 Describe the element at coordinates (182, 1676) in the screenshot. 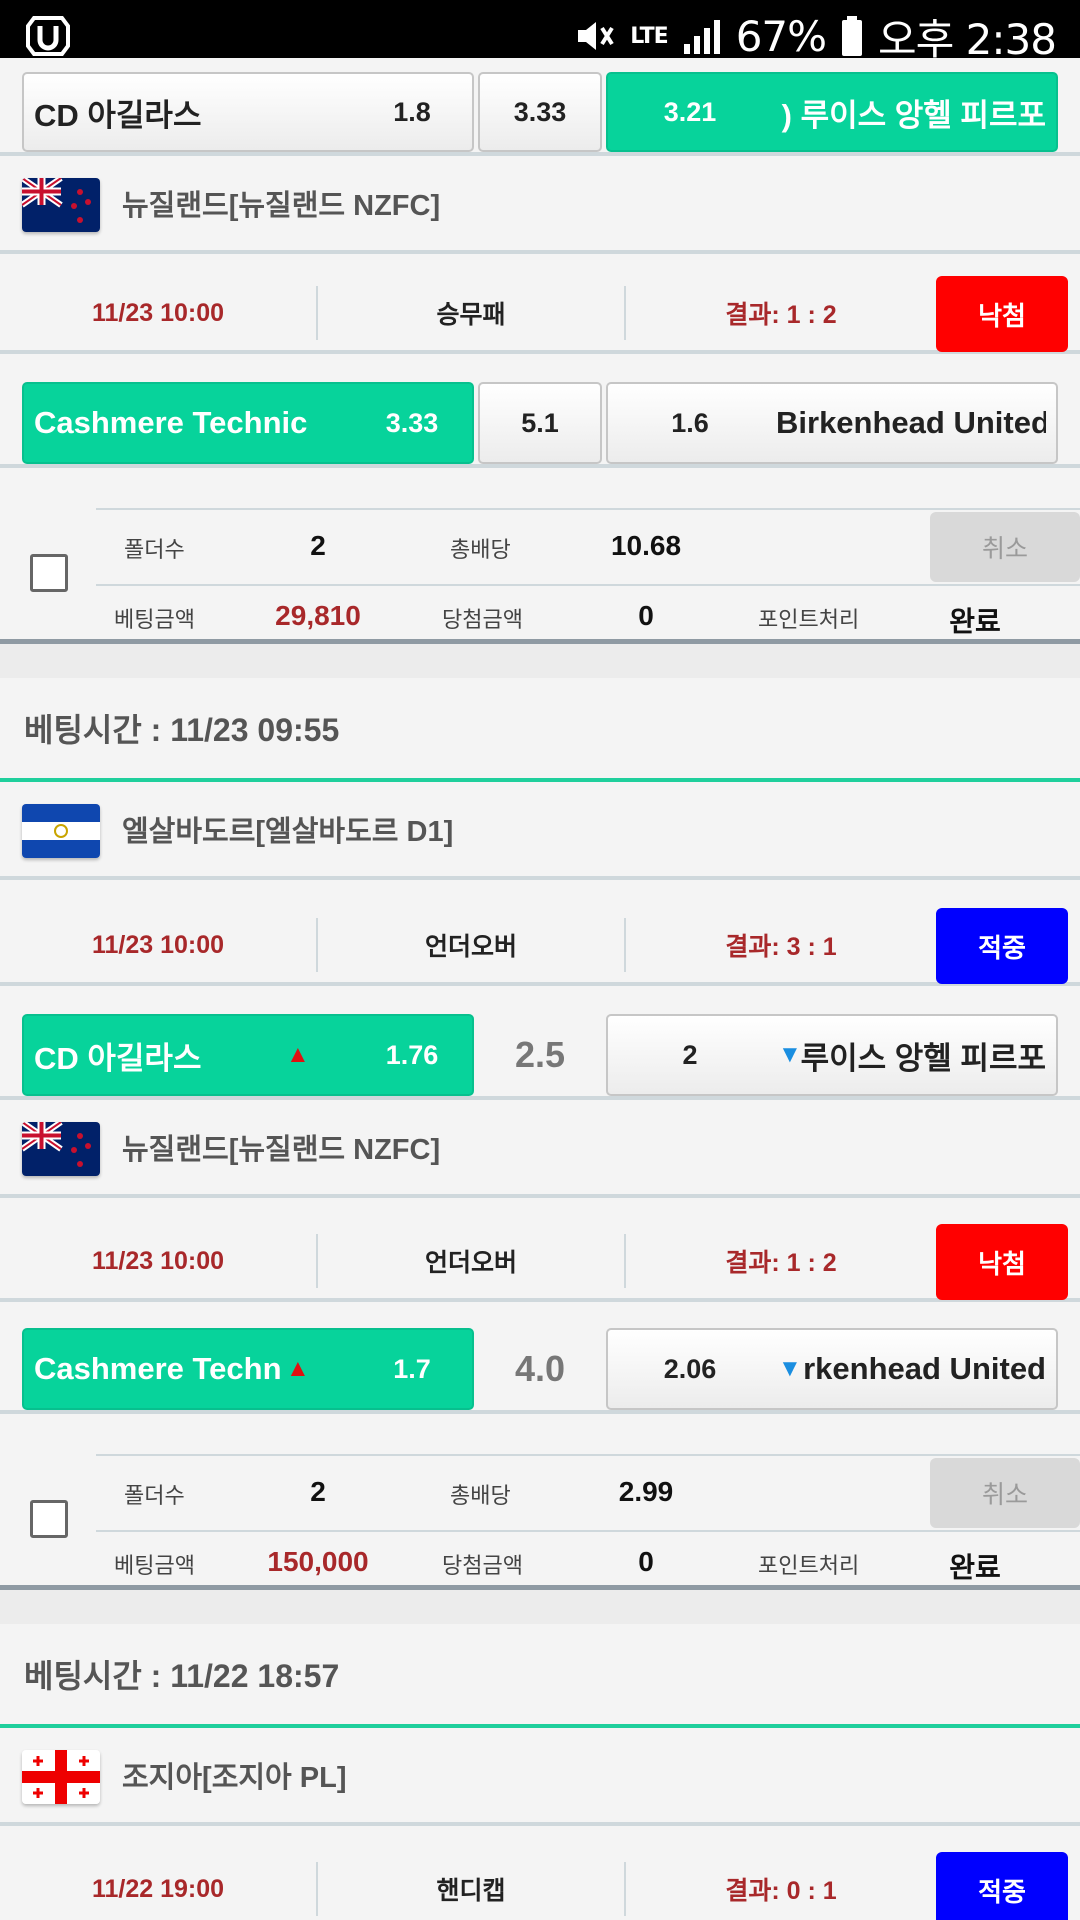

I see `bet-time: 베팅시간 : 11/22 18:57` at that location.